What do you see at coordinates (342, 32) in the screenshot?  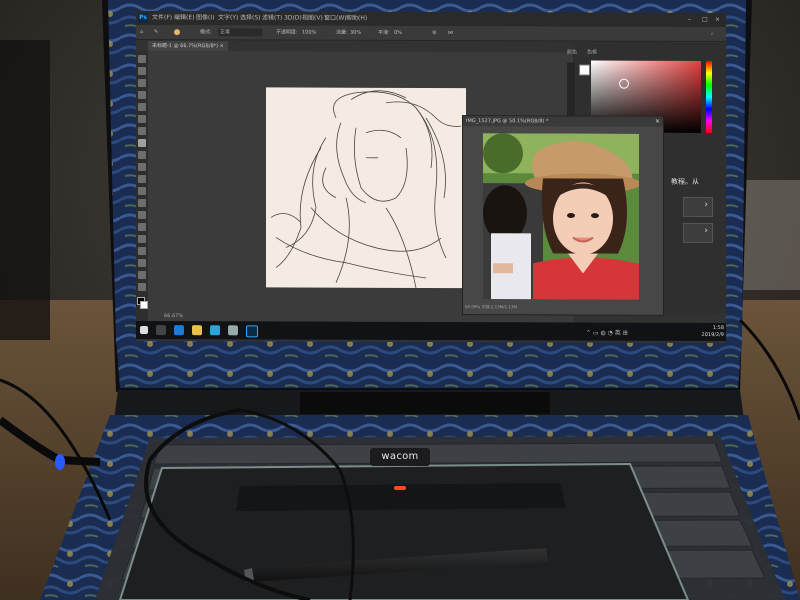 I see `flow-label: 流量:` at bounding box center [342, 32].